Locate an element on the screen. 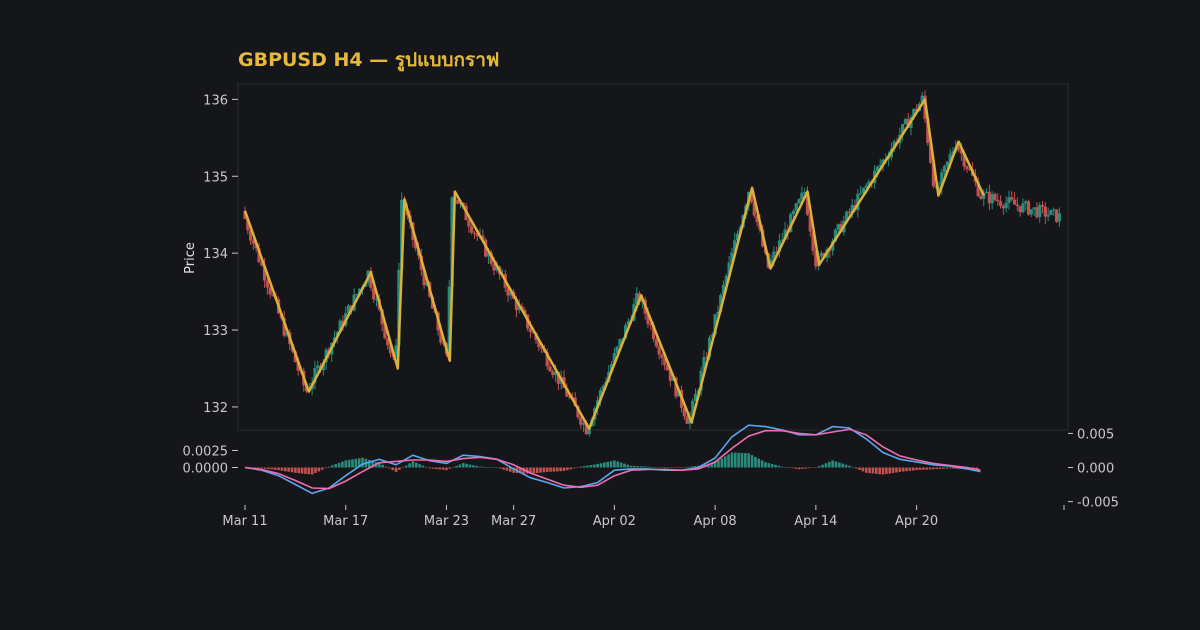 This screenshot has height=630, width=1200. x-tick-label: Mar 11 is located at coordinates (244, 521).